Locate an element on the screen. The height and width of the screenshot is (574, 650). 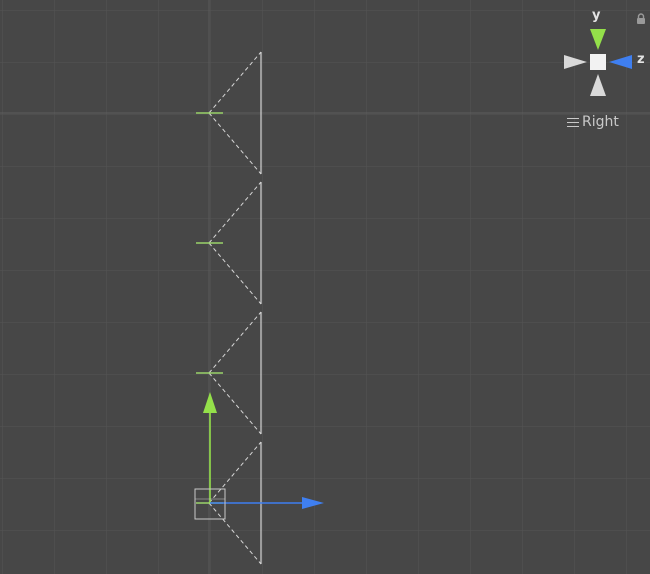
gizmo-center-cube is located at coordinates (598, 62).